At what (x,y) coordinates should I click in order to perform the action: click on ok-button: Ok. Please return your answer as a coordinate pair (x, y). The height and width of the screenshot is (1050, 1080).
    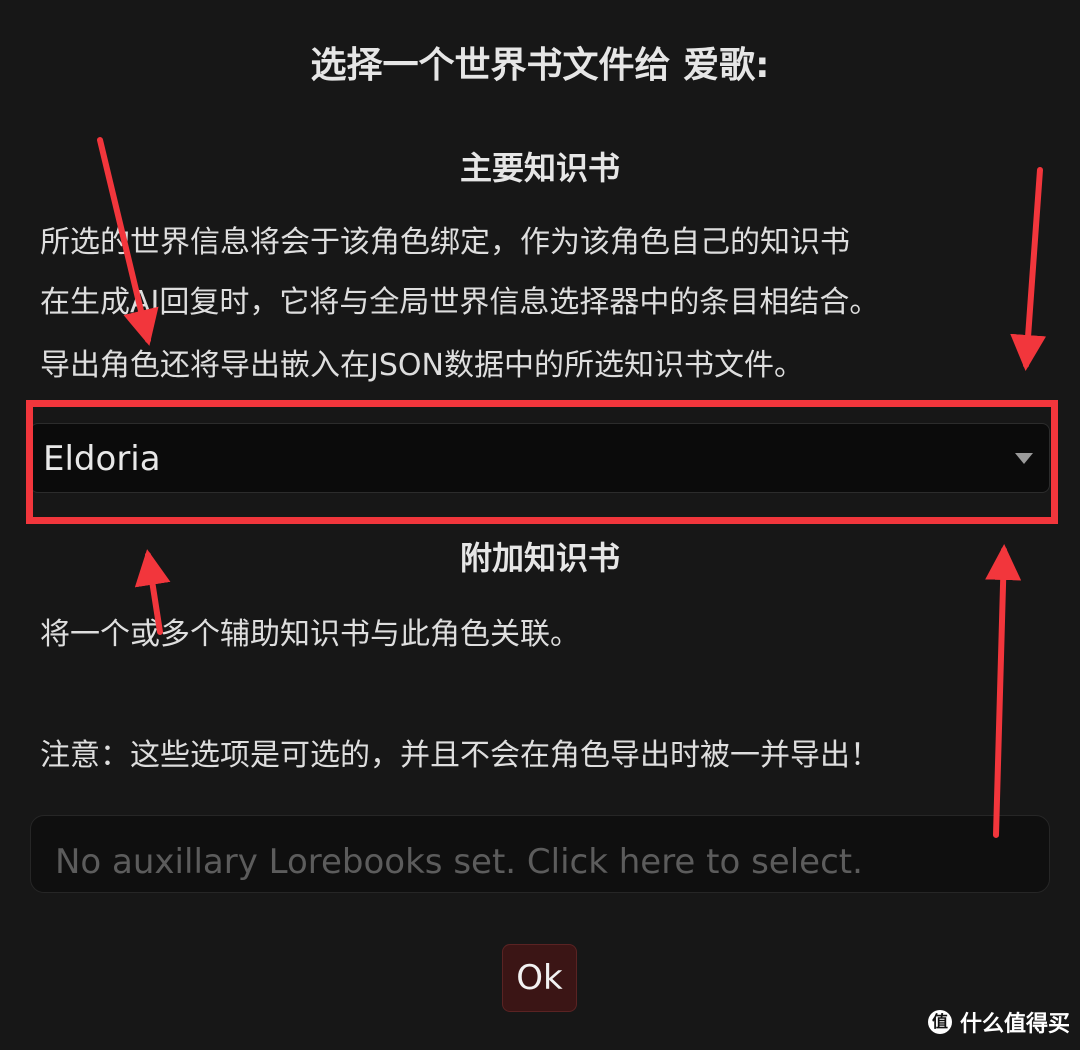
    Looking at the image, I should click on (539, 978).